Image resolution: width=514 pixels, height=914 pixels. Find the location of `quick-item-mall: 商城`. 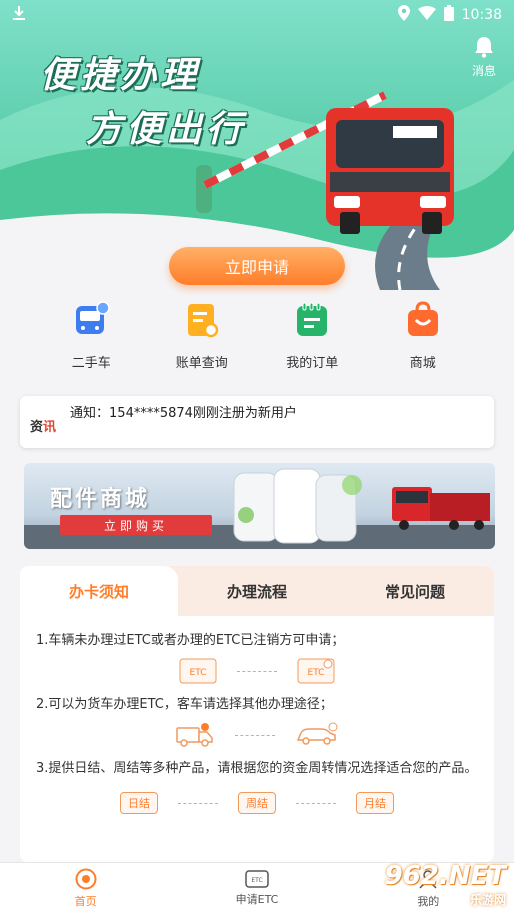

quick-item-mall: 商城 is located at coordinates (423, 335).